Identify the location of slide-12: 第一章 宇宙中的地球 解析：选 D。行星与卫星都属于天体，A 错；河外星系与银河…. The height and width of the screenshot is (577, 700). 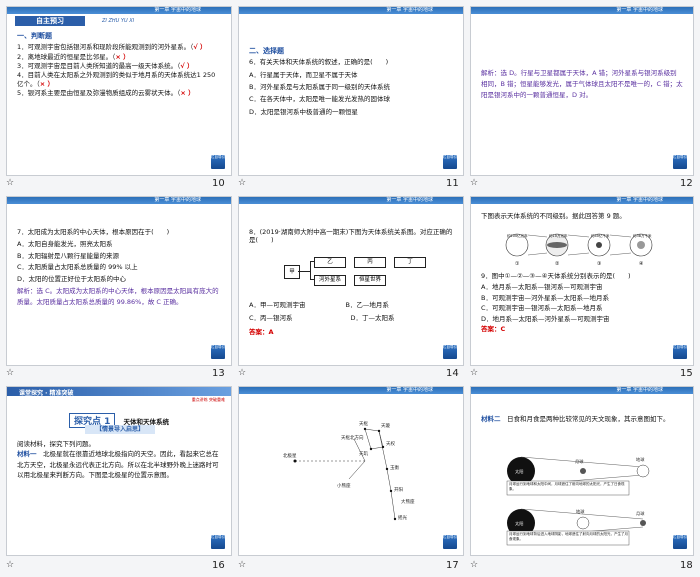
(582, 91).